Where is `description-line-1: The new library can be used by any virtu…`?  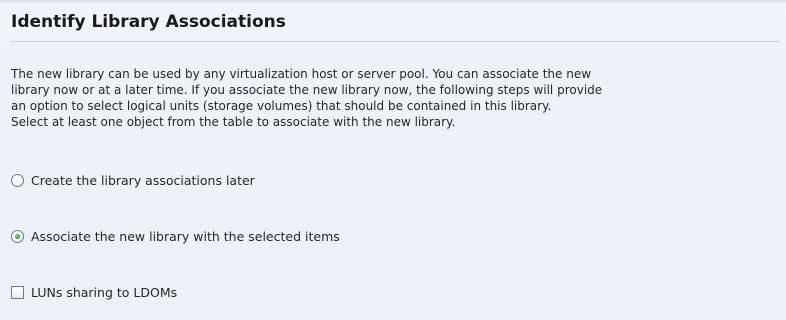
description-line-1: The new library can be used by any virtu… is located at coordinates (301, 74).